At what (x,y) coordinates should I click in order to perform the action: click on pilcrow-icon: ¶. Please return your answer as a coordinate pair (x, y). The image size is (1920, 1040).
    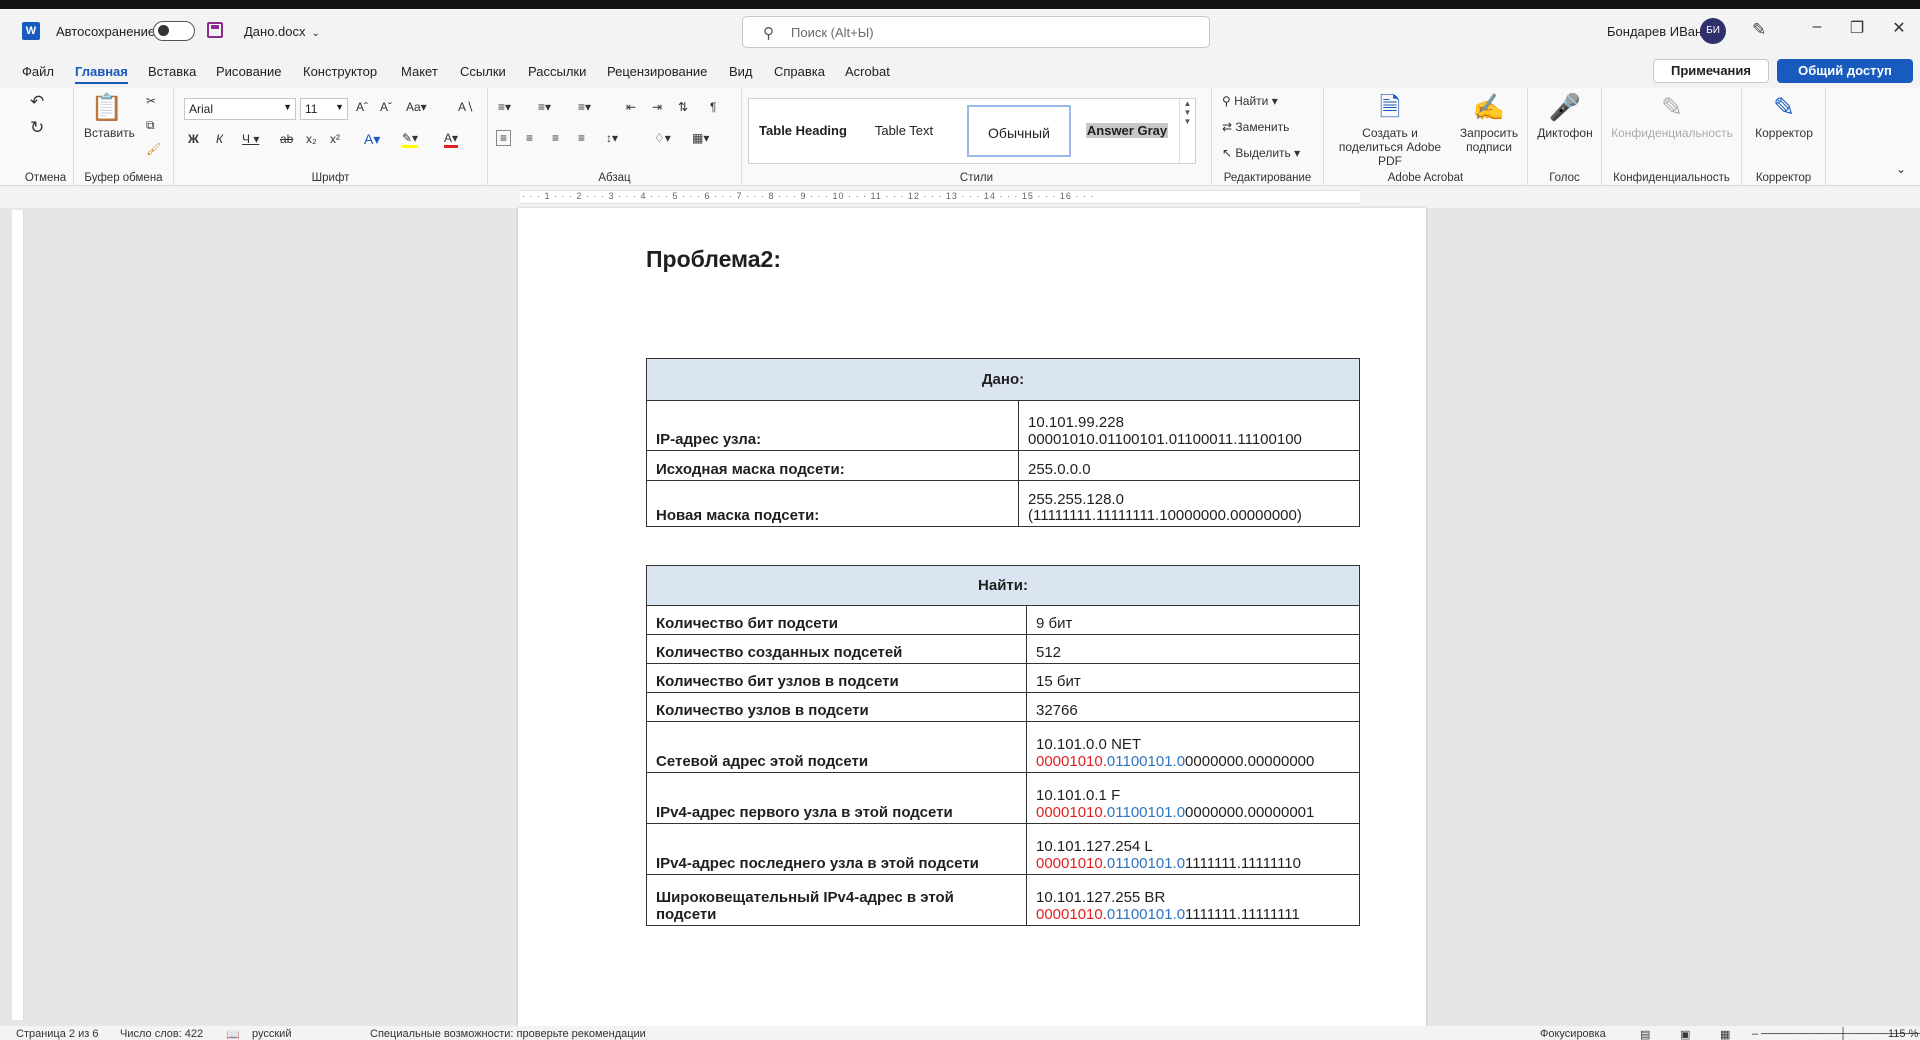
    Looking at the image, I should click on (713, 107).